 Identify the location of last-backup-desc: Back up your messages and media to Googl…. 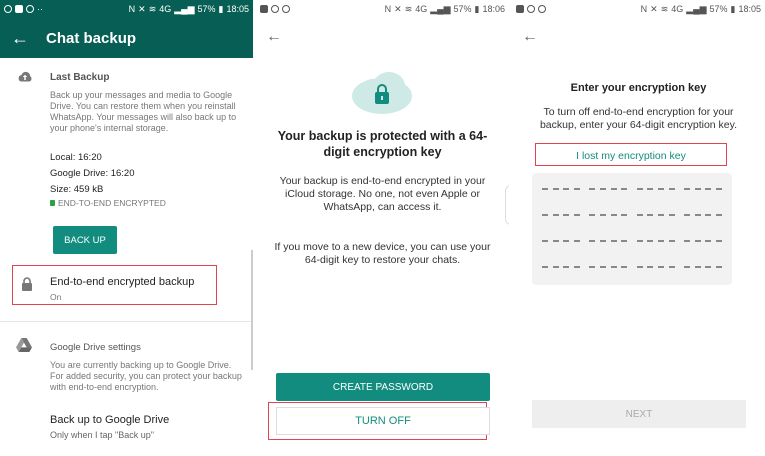
(143, 111).